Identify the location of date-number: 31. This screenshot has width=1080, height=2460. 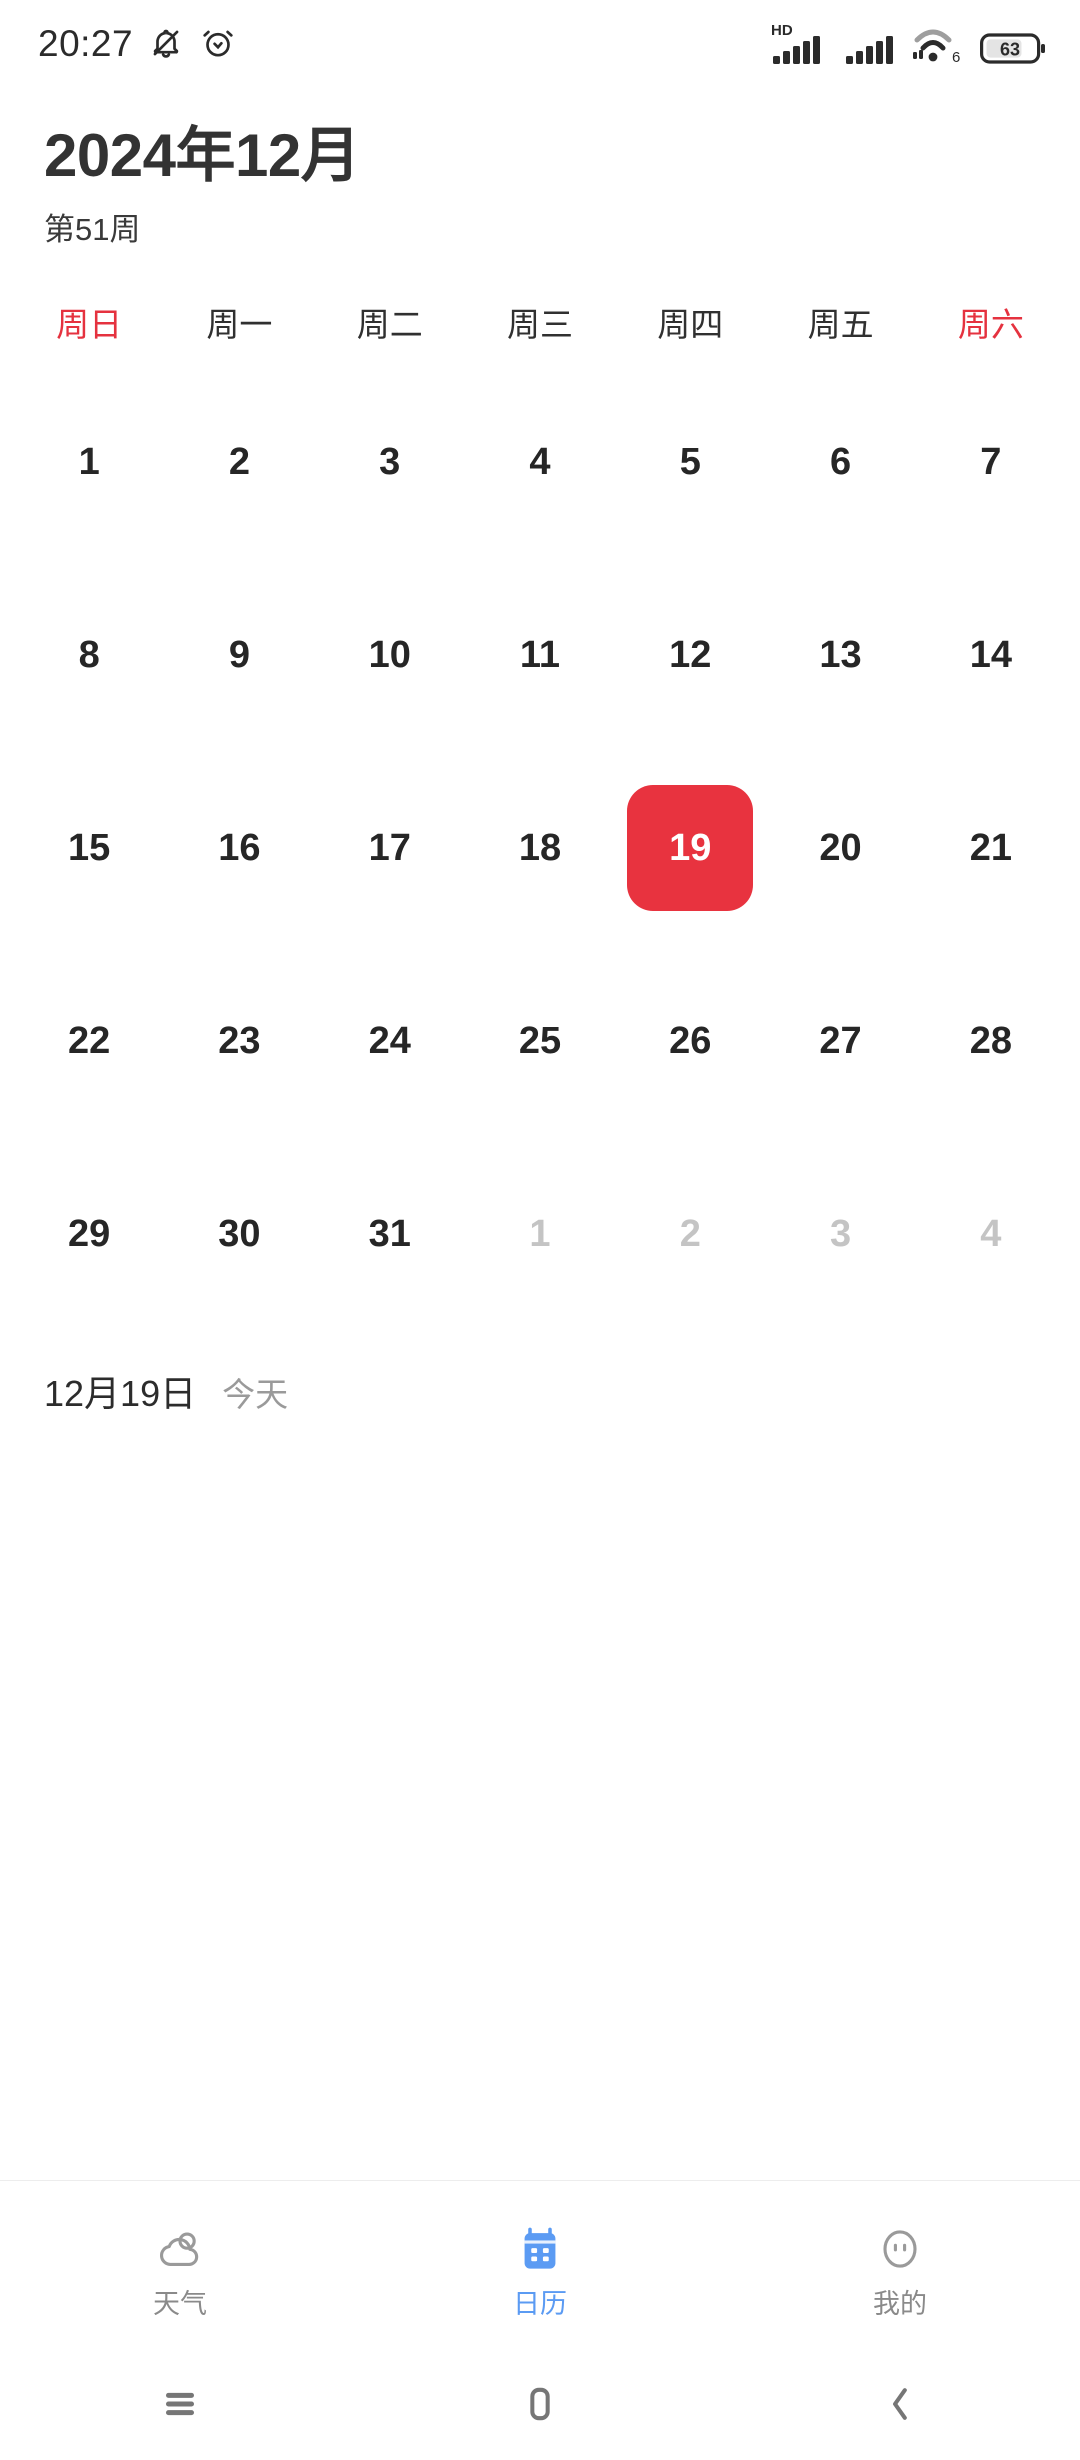
(390, 1234).